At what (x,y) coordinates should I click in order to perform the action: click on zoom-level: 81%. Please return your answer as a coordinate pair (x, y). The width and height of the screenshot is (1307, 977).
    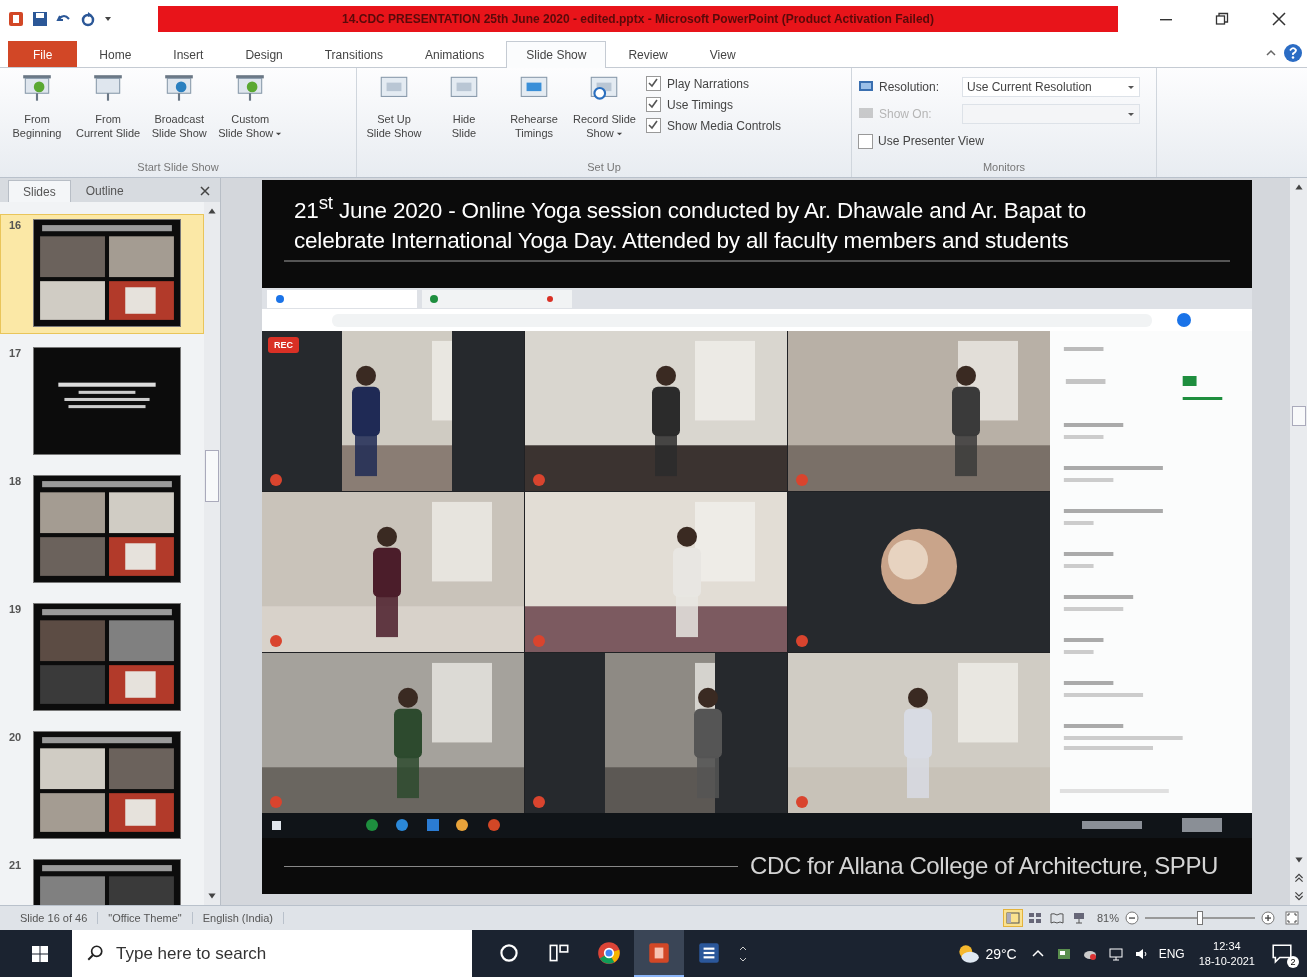
    Looking at the image, I should click on (1107, 918).